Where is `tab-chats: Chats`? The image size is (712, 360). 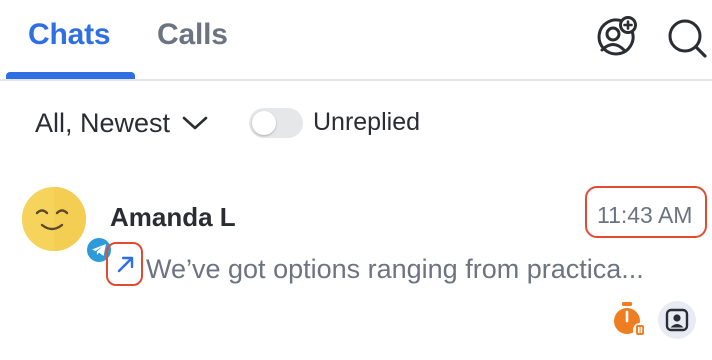 tab-chats: Chats is located at coordinates (69, 35).